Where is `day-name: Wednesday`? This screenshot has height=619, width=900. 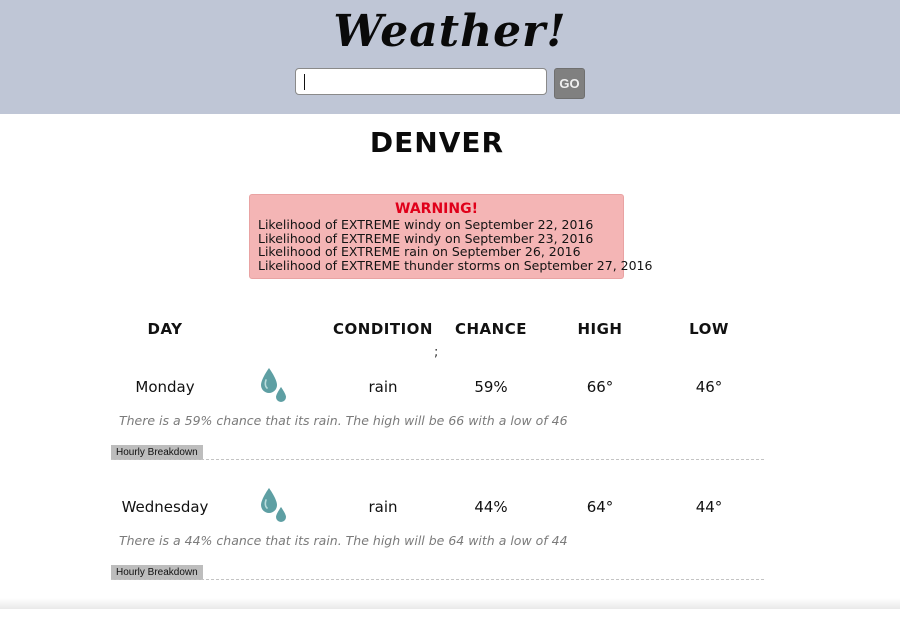 day-name: Wednesday is located at coordinates (165, 507).